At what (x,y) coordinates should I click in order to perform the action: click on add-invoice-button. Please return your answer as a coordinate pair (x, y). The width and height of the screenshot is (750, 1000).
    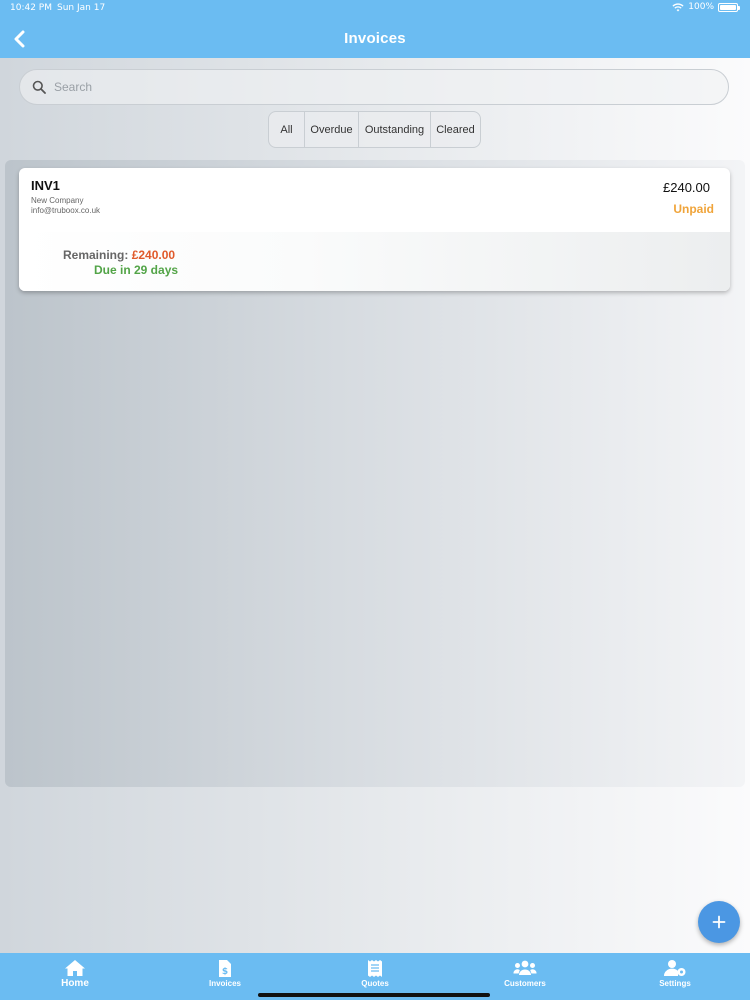
    Looking at the image, I should click on (719, 922).